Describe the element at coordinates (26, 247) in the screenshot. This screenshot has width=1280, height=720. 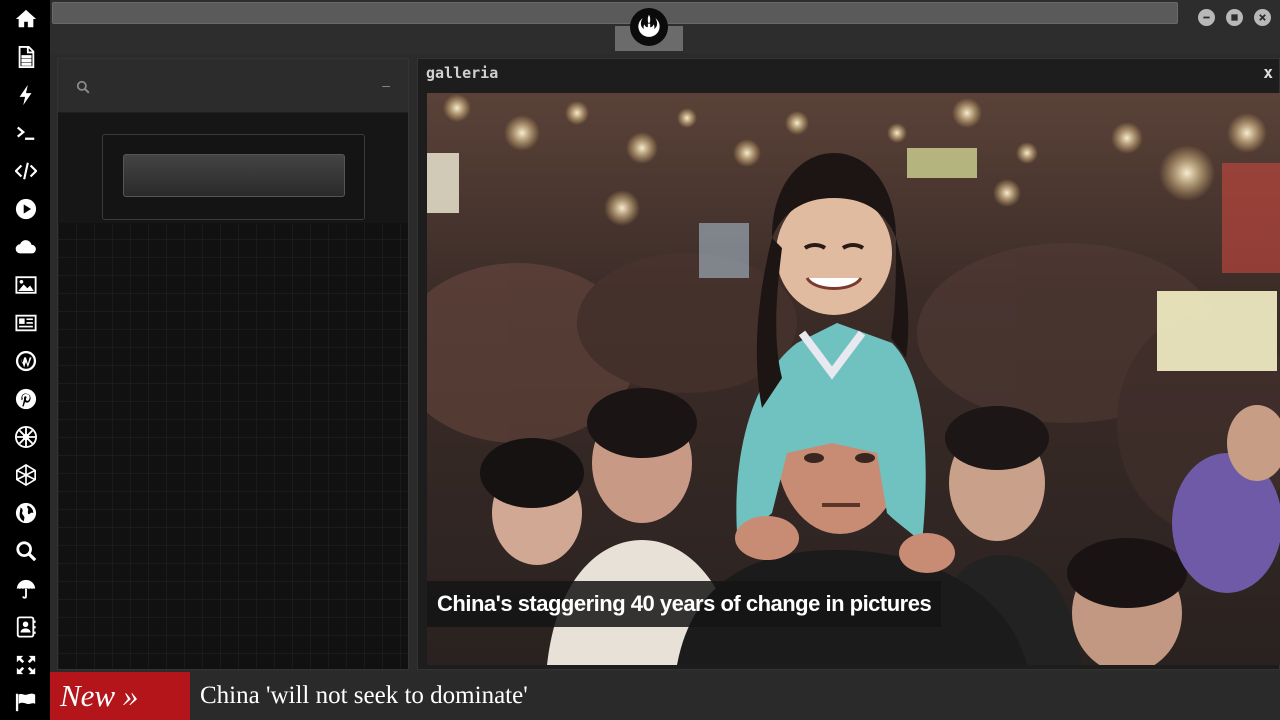
I see `cloud-icon` at that location.